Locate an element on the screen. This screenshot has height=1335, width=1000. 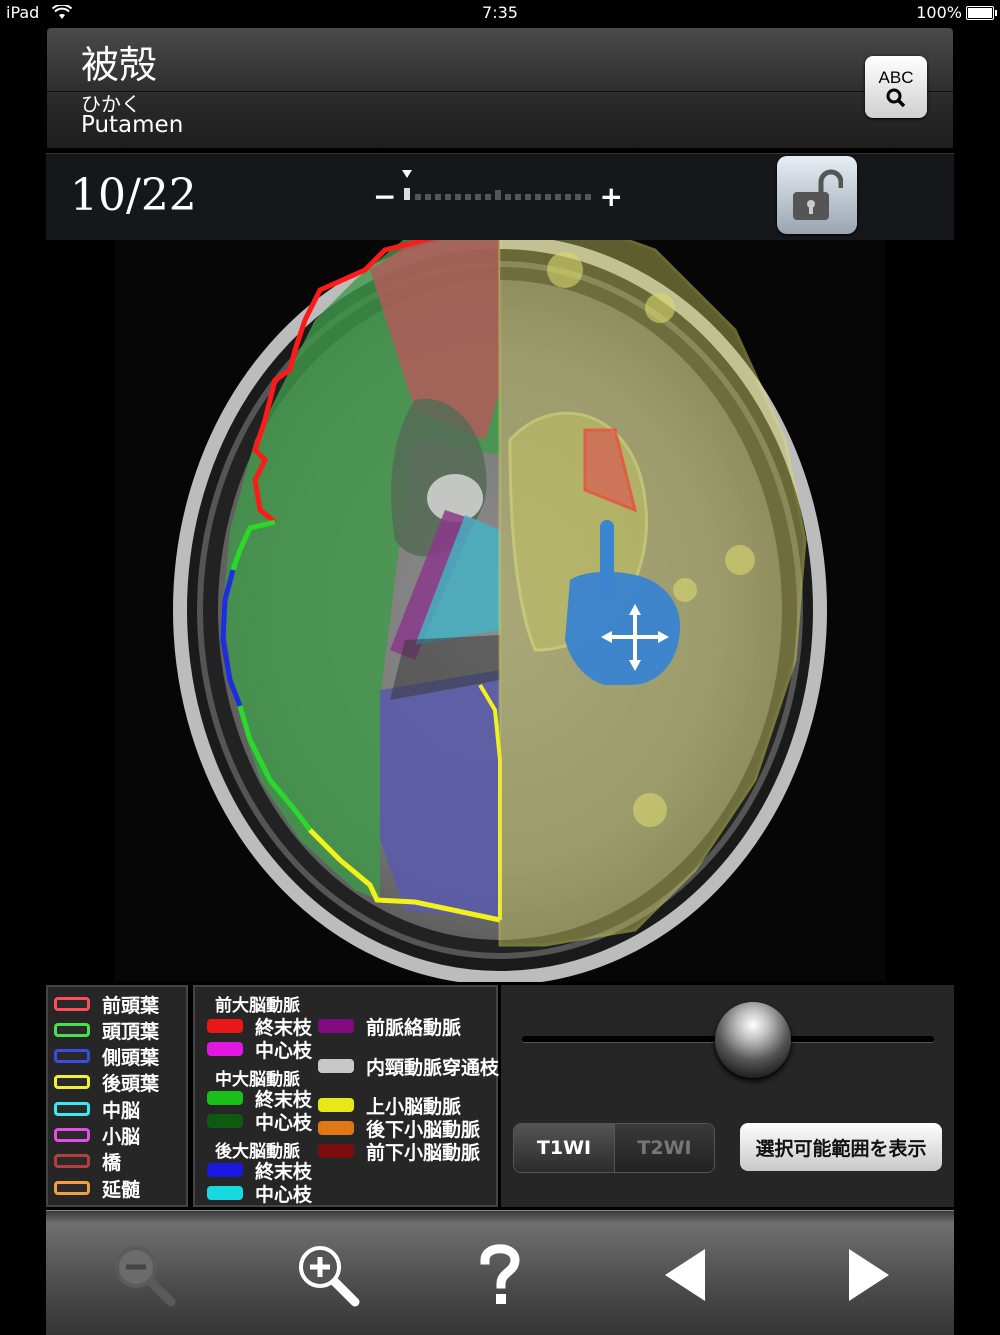
slice-indicator-icon is located at coordinates (407, 174).